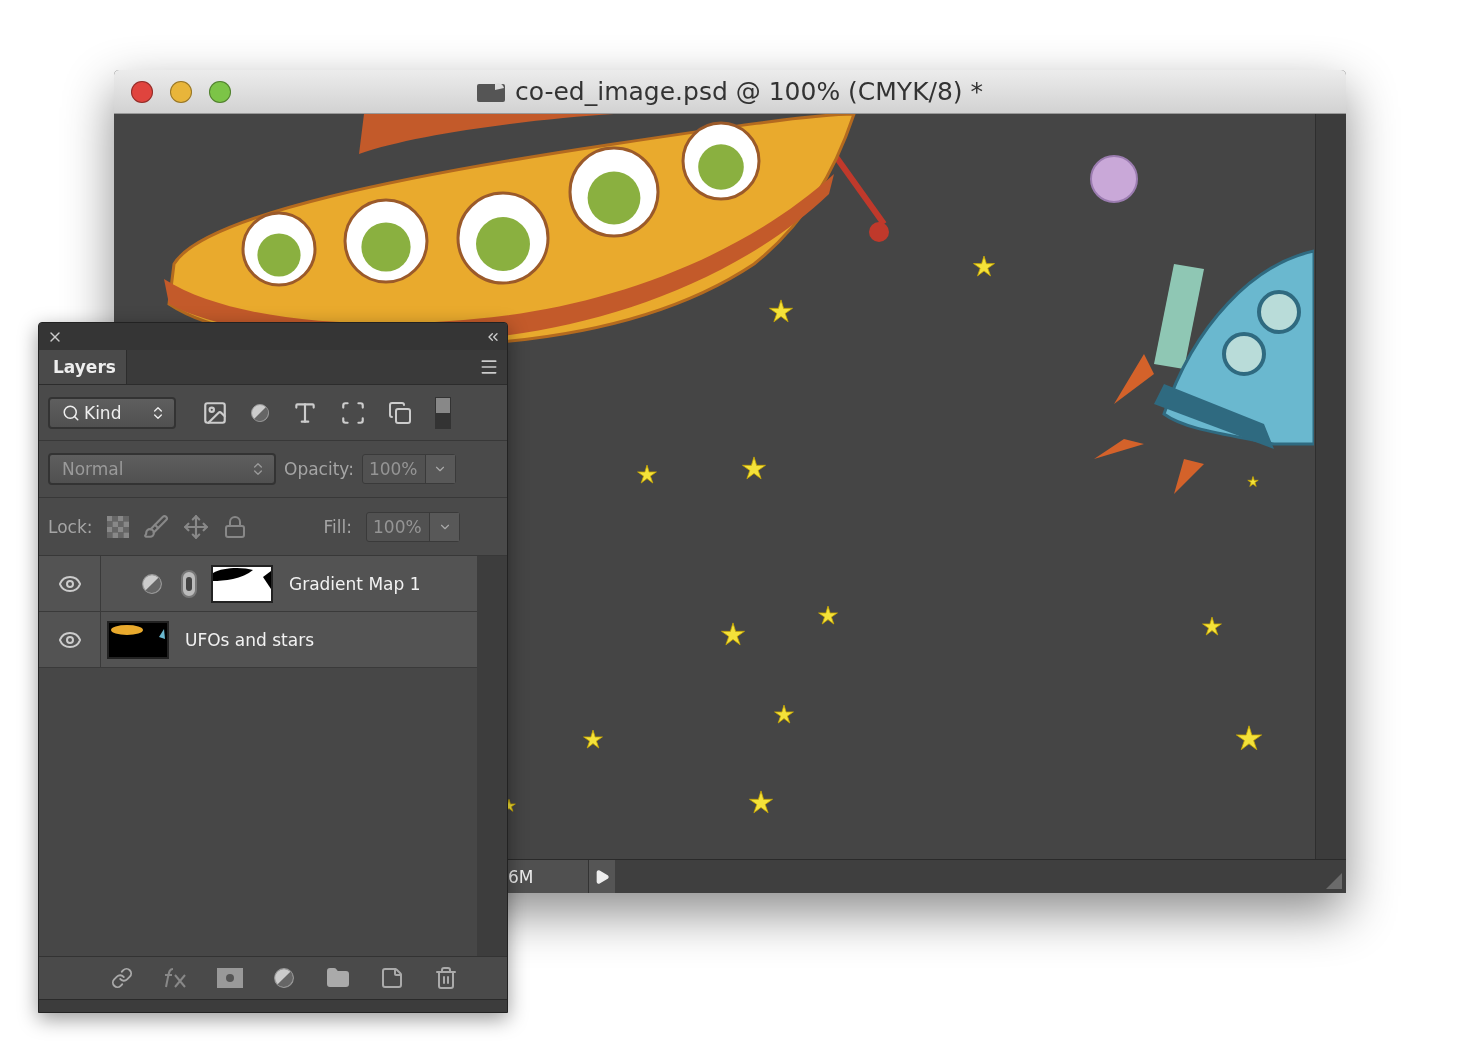  I want to click on transparency-lock-icon, so click(117, 526).